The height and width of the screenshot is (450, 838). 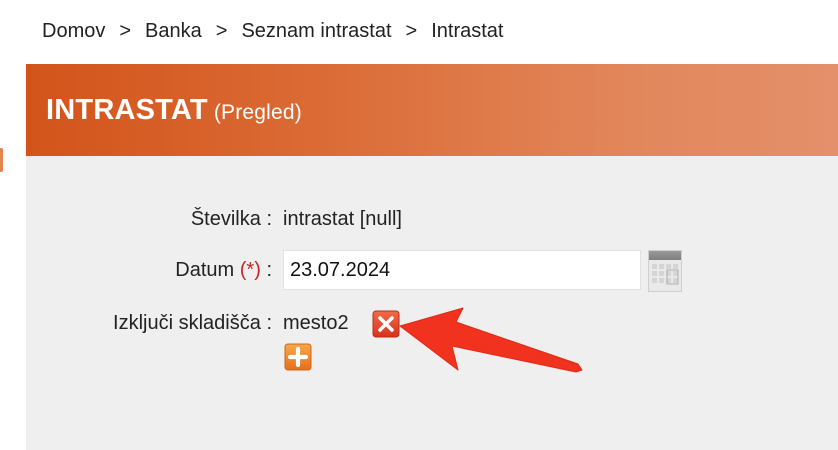 I want to click on skladisca-label-text: Izključi skladišča, so click(x=187, y=323).